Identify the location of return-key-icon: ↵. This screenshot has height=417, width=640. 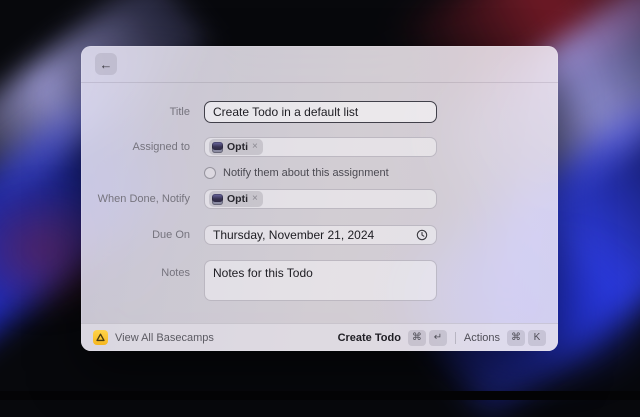
(437, 337).